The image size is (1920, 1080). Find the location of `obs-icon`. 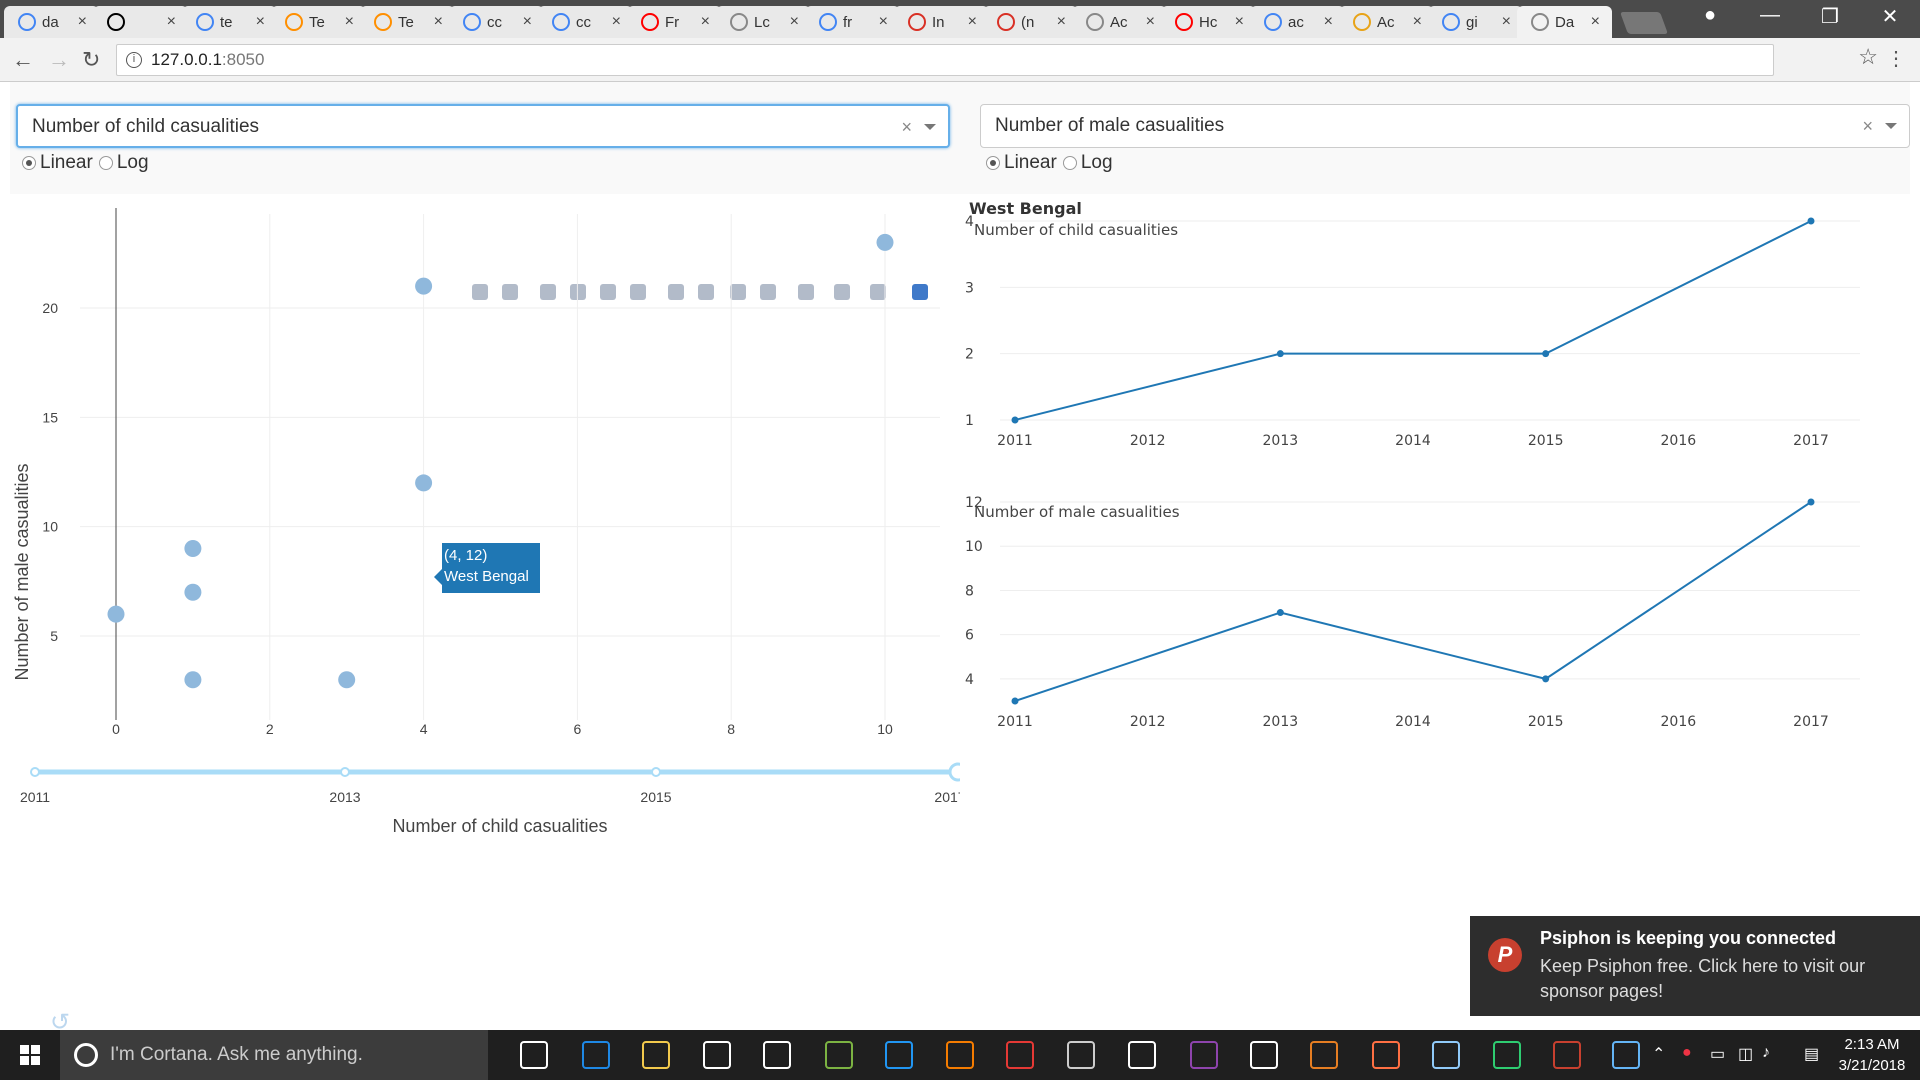

obs-icon is located at coordinates (1142, 1055).